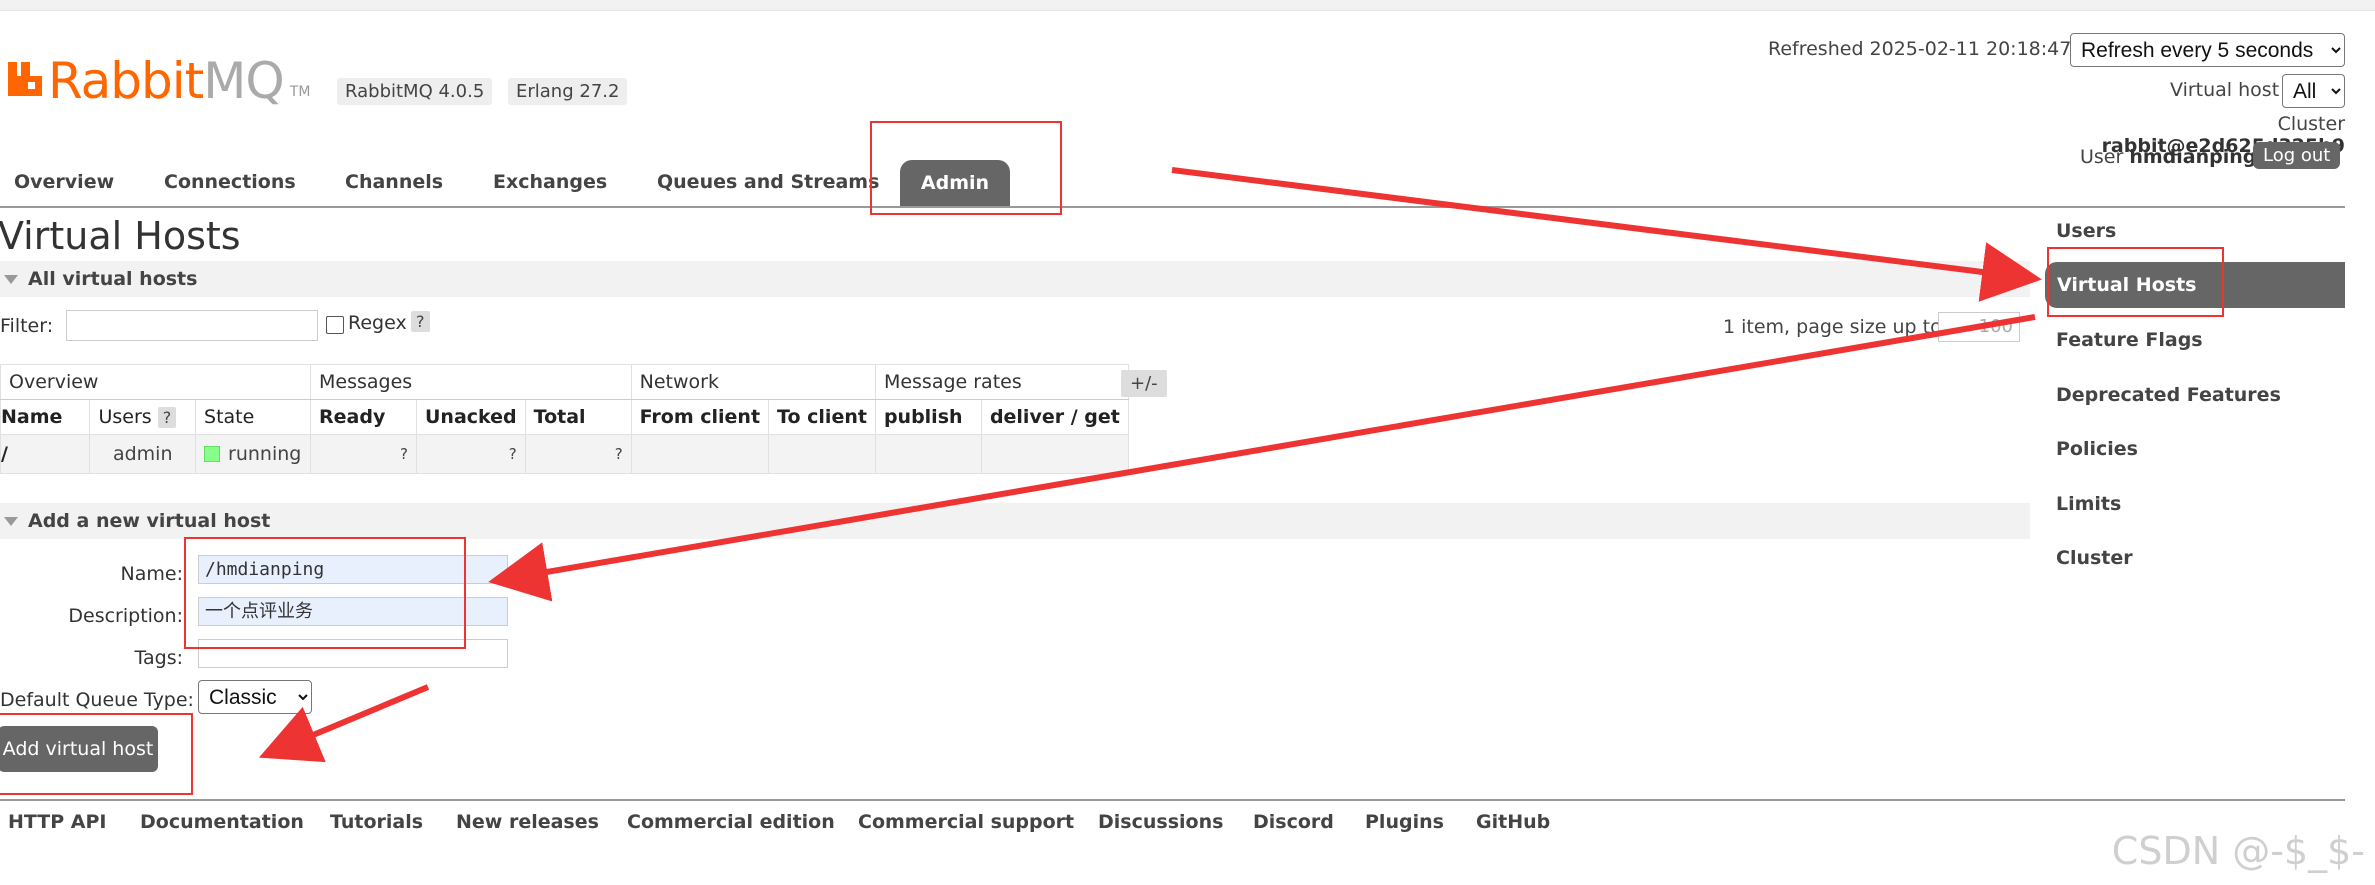 Image resolution: width=2375 pixels, height=885 pixels. Describe the element at coordinates (376, 822) in the screenshot. I see `footer-link-tutorials: Tutorials` at that location.